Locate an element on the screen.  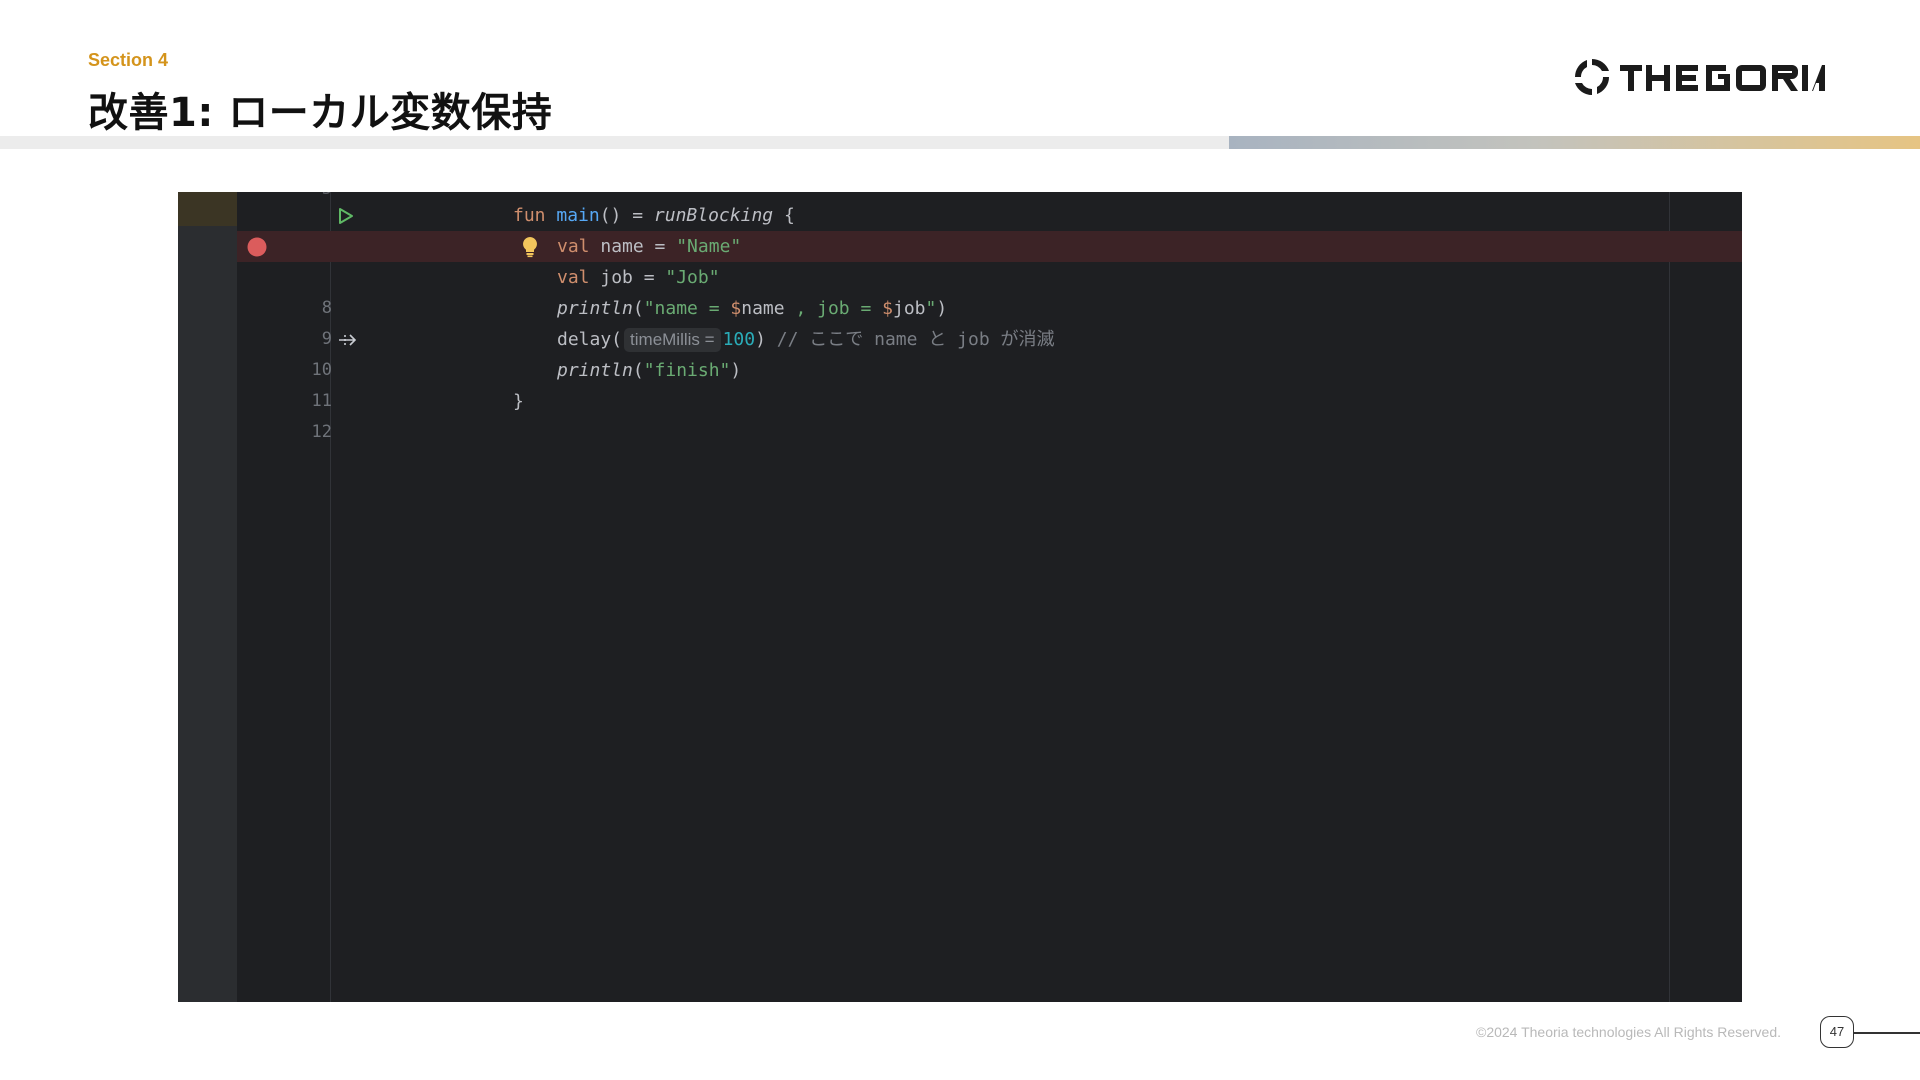
page-number-line is located at coordinates (1887, 1033).